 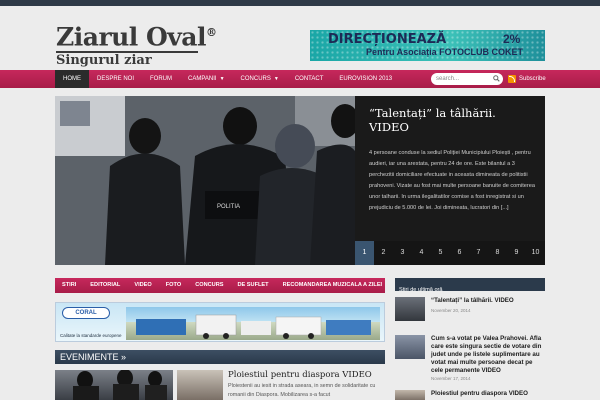 What do you see at coordinates (206, 79) in the screenshot?
I see `nav-item-campanii: Campanii ▼` at bounding box center [206, 79].